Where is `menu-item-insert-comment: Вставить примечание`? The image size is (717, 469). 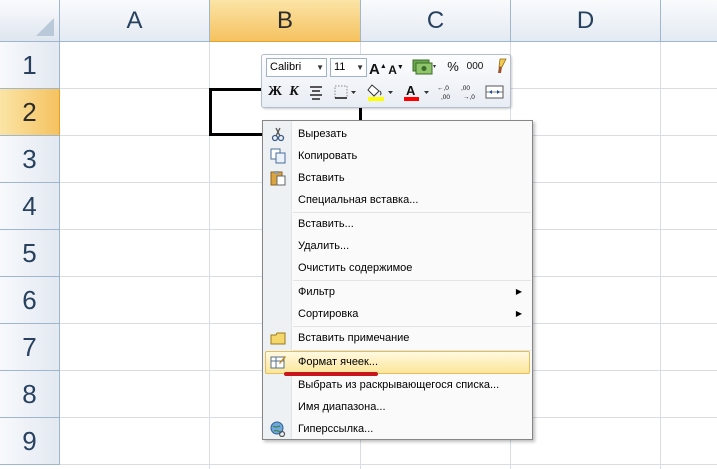
menu-item-insert-comment: Вставить примечание is located at coordinates (397, 338).